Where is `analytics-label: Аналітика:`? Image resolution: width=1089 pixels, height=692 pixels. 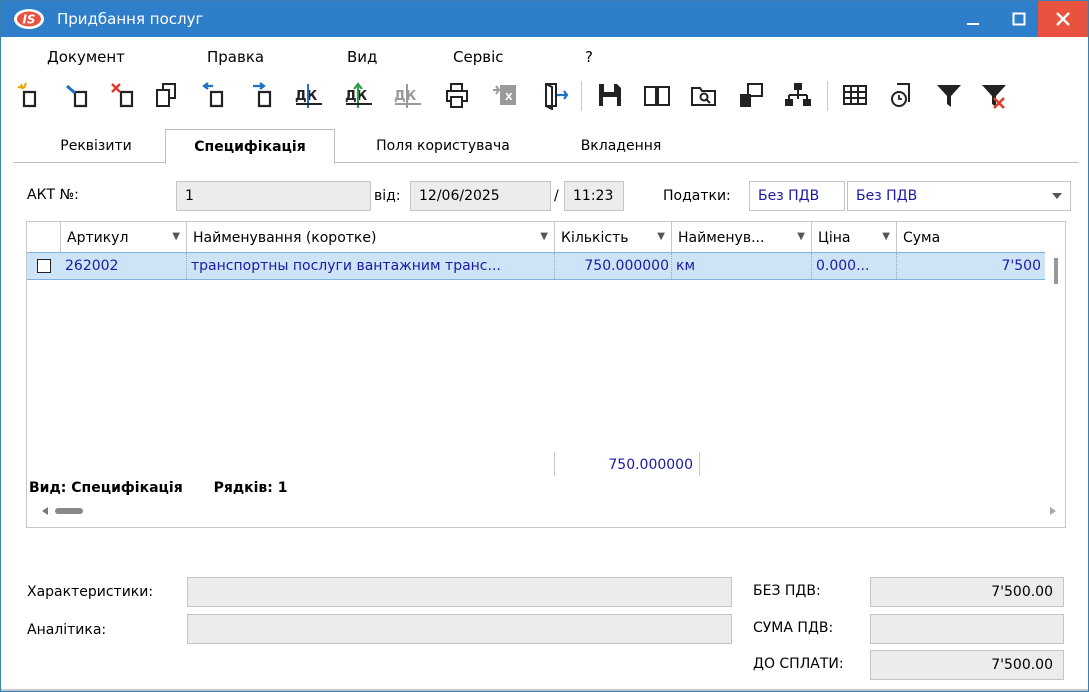 analytics-label: Аналітика: is located at coordinates (67, 630).